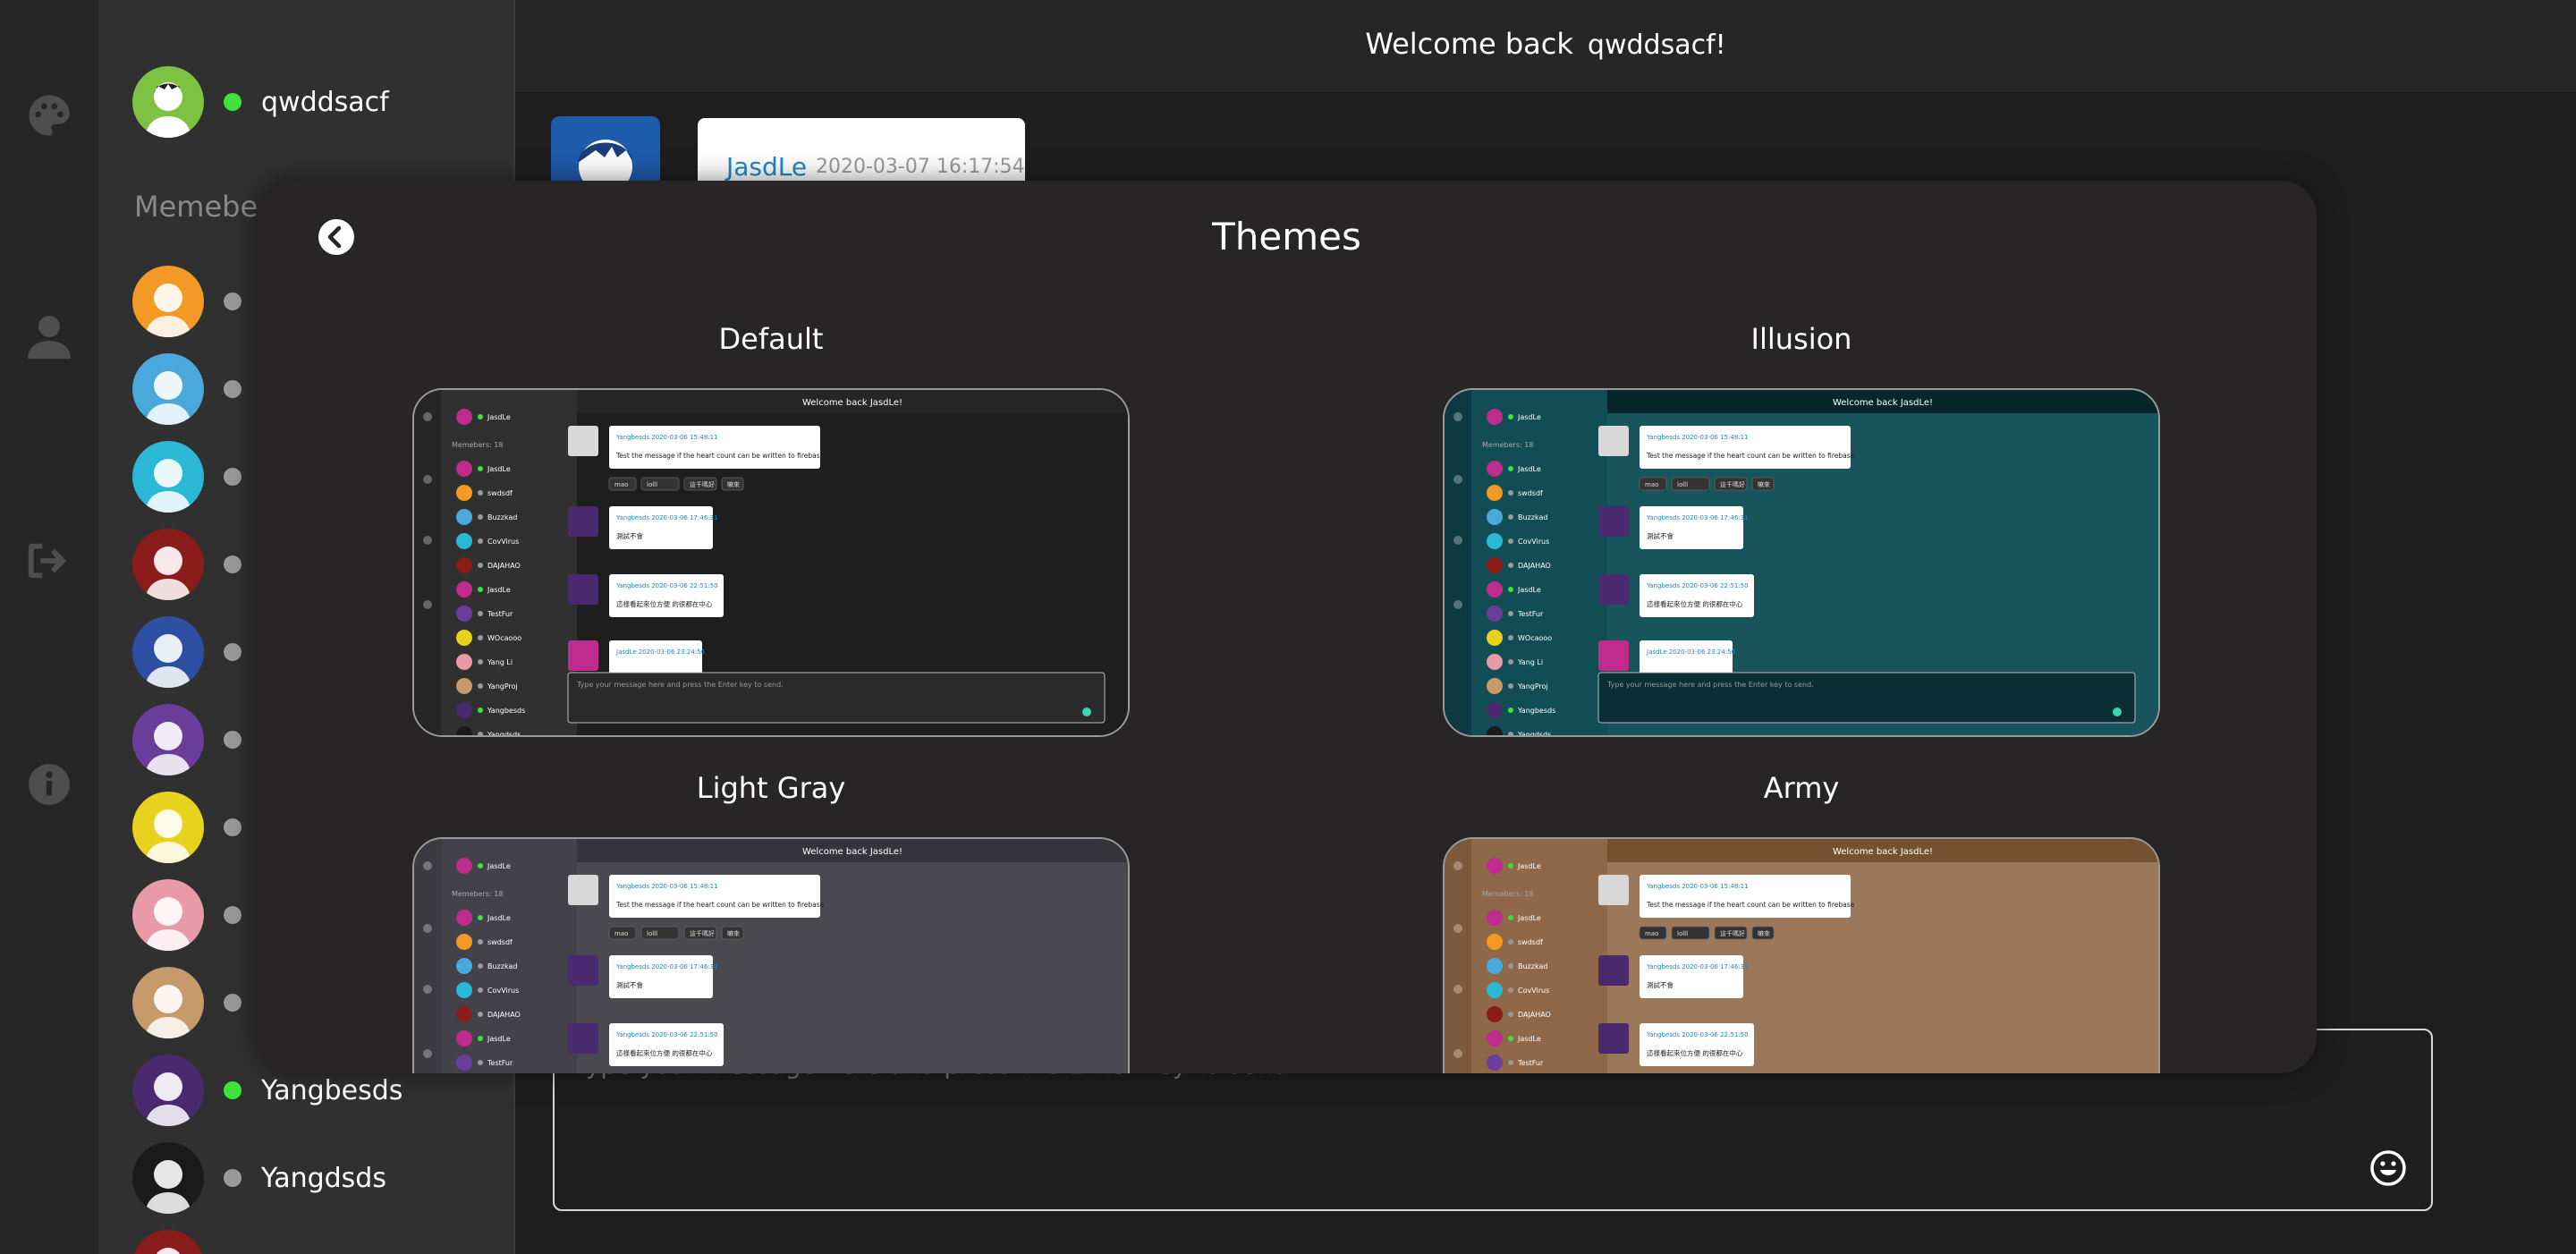  I want to click on chat-header: Welcome back qwddsacf!, so click(1545, 46).